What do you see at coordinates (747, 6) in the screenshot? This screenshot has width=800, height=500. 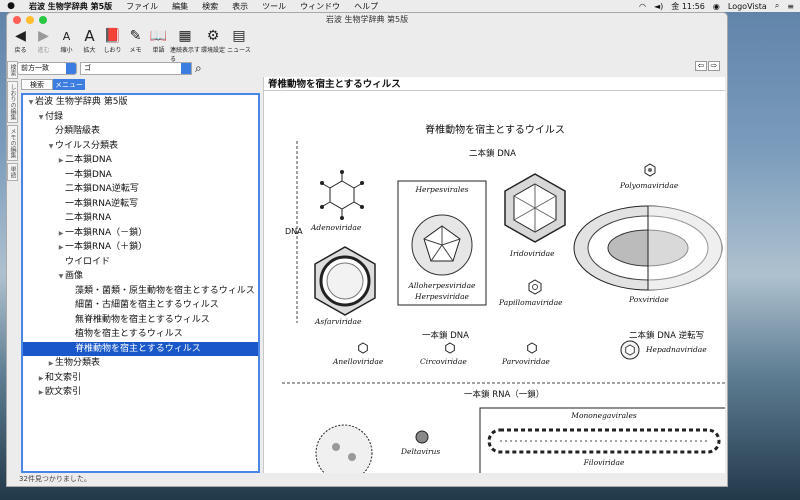 I see `provider-label: LogoVista` at bounding box center [747, 6].